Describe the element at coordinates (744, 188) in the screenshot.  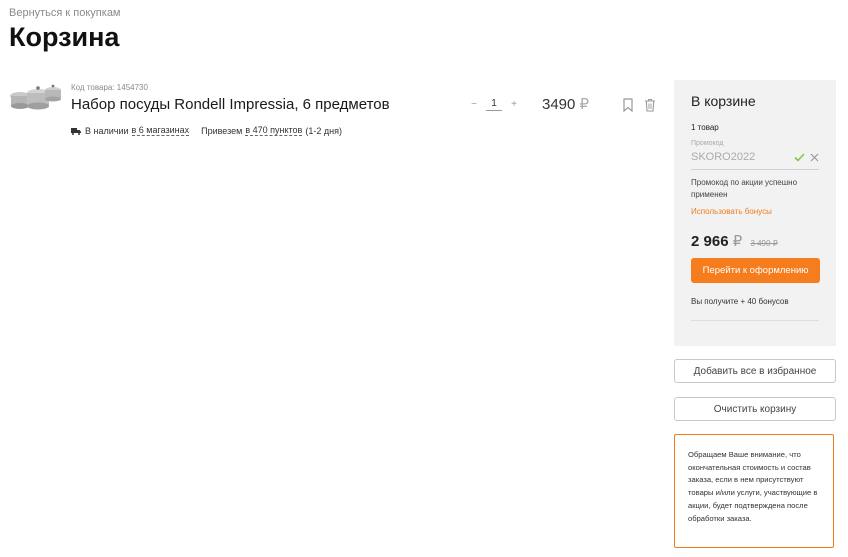
I see `promo-applied-message: Промокод по акции успешно применен` at that location.